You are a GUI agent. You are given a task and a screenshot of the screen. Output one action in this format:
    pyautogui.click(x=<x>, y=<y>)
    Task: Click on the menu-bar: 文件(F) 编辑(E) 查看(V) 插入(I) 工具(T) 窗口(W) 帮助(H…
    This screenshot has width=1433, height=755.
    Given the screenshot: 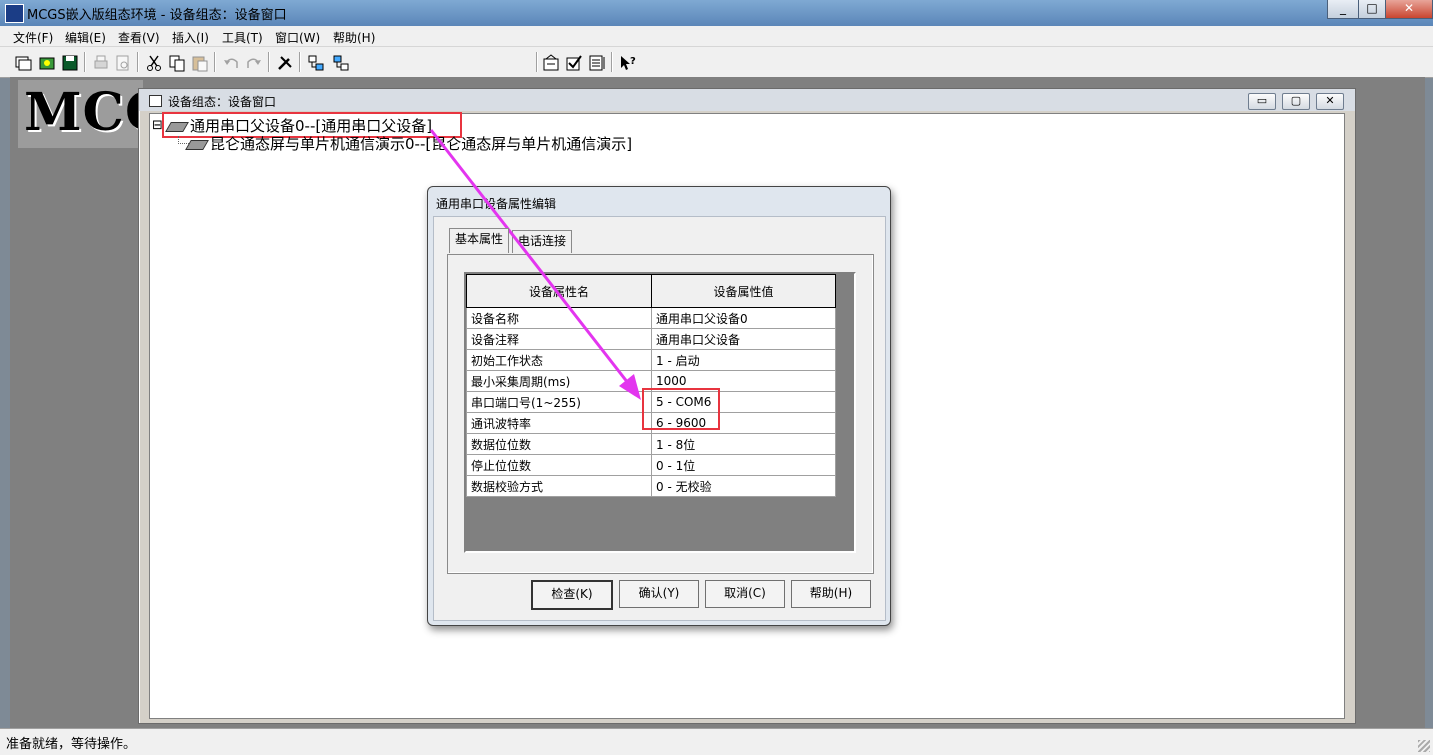 What is the action you would take?
    pyautogui.click(x=716, y=36)
    